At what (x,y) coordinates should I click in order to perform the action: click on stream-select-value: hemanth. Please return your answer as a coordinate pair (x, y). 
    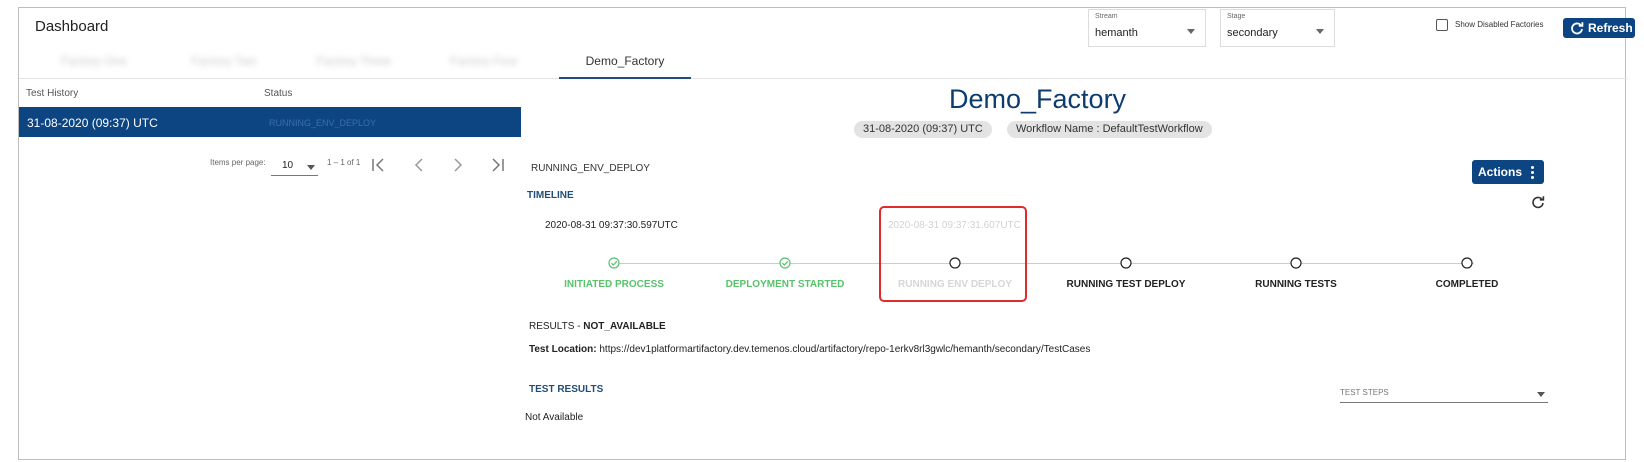
    Looking at the image, I should click on (1116, 33).